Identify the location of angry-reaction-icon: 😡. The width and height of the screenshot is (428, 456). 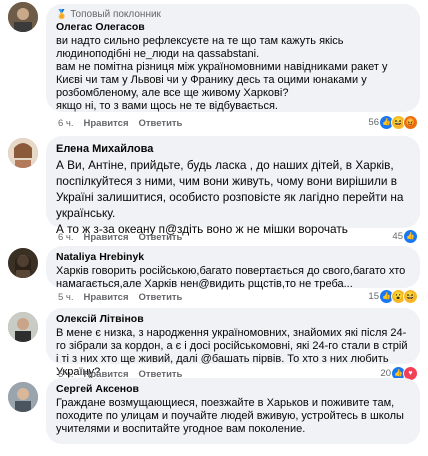
(410, 122).